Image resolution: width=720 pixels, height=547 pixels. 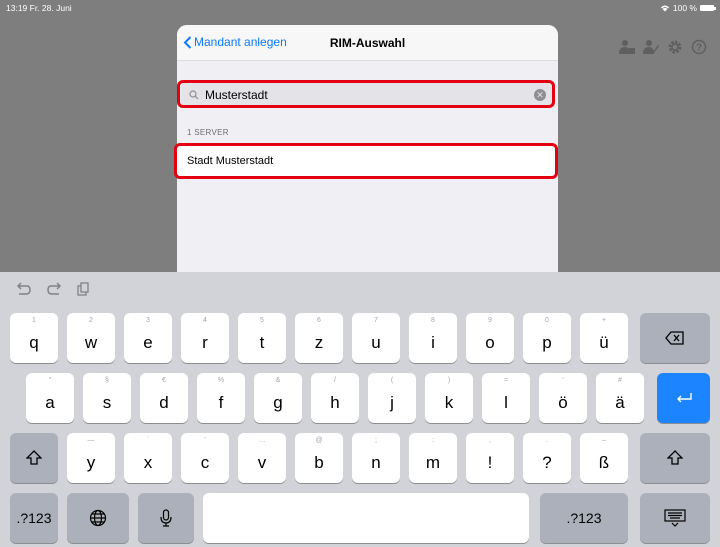 I want to click on key-a: " a, so click(x=50, y=398).